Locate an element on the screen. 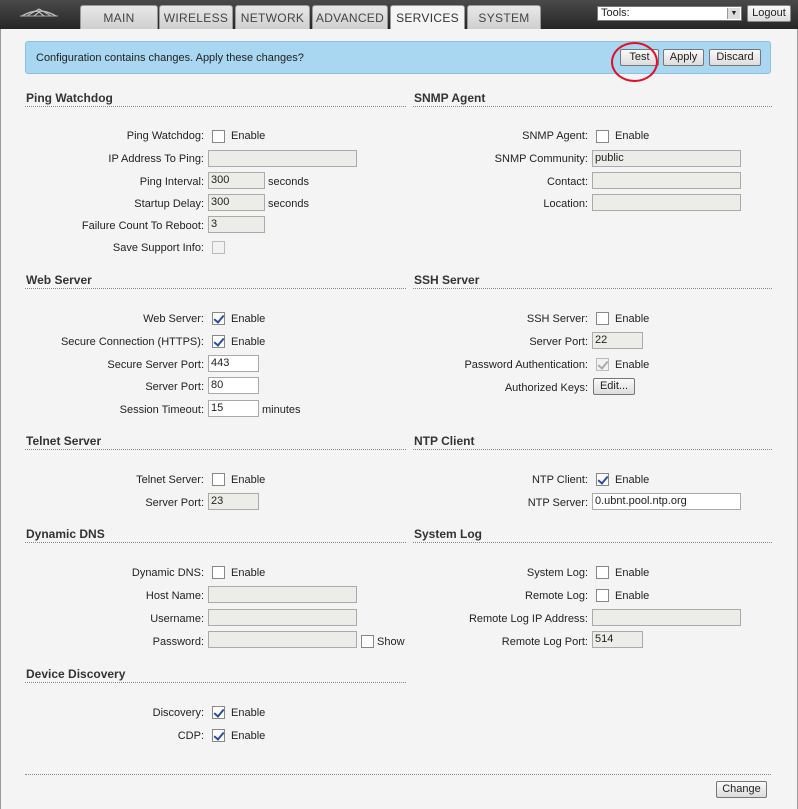 The width and height of the screenshot is (798, 809). ubiquiti-logo-icon is located at coordinates (39, 12).